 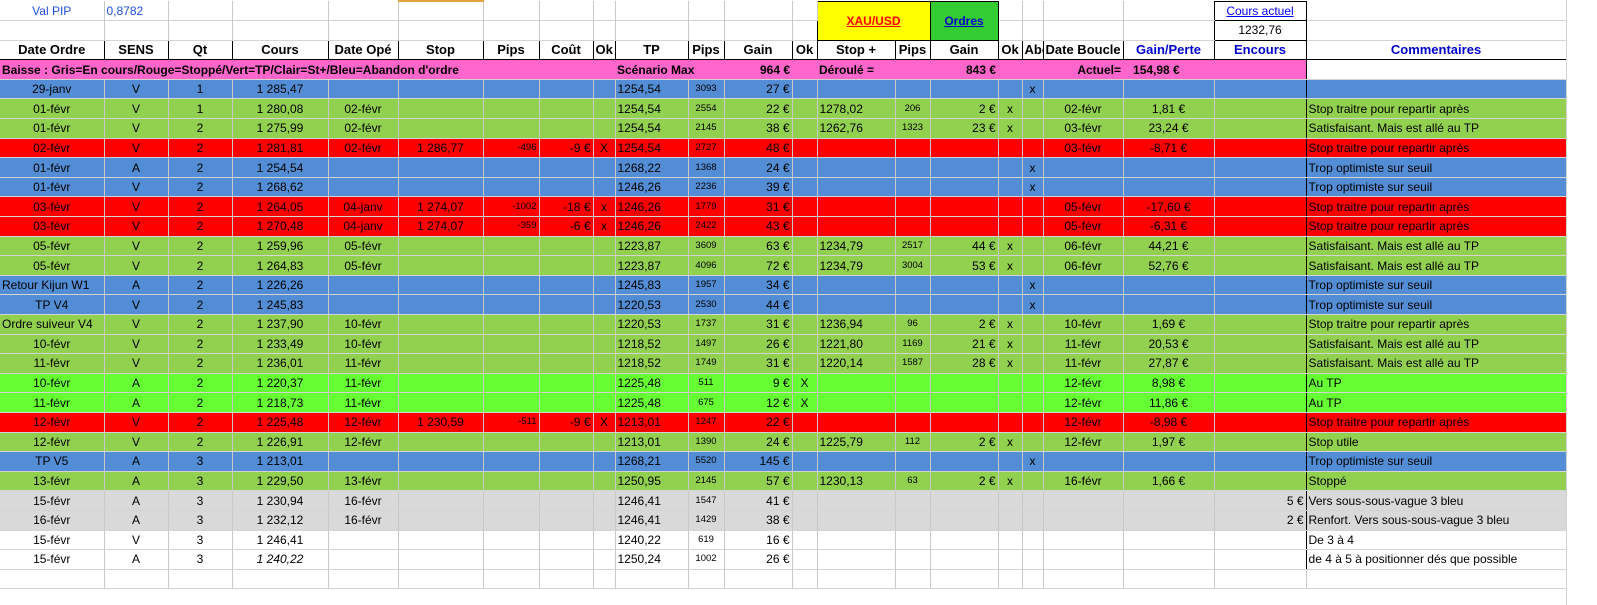 I want to click on header-cell: SENS, so click(x=136, y=50).